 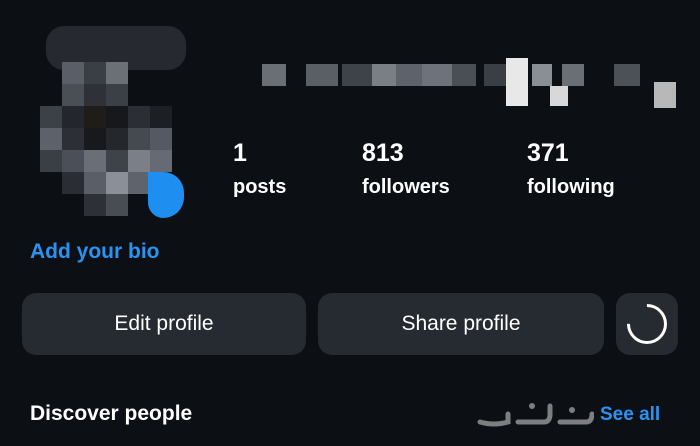 I want to click on watermark-logo, so click(x=535, y=415).